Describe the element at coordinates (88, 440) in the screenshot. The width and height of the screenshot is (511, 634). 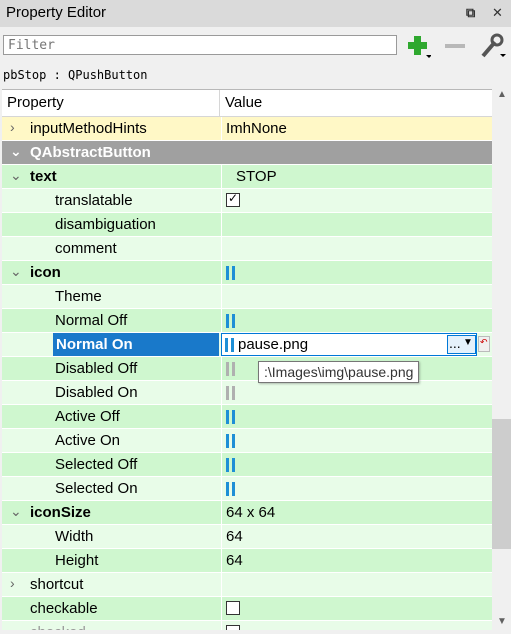
I see `property-name: Active On` at that location.